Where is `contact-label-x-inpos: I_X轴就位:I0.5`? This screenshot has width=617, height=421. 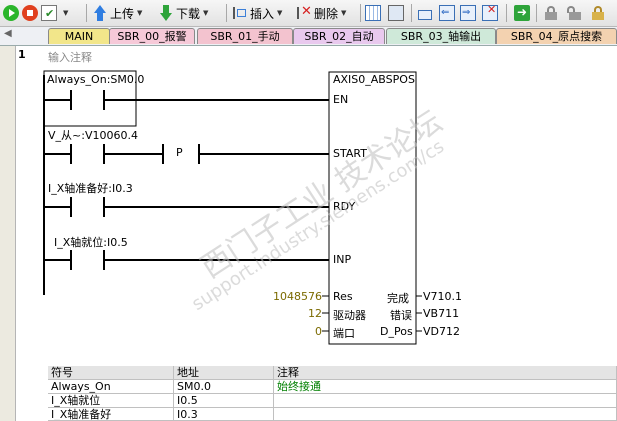 contact-label-x-inpos: I_X轴就位:I0.5 is located at coordinates (91, 242).